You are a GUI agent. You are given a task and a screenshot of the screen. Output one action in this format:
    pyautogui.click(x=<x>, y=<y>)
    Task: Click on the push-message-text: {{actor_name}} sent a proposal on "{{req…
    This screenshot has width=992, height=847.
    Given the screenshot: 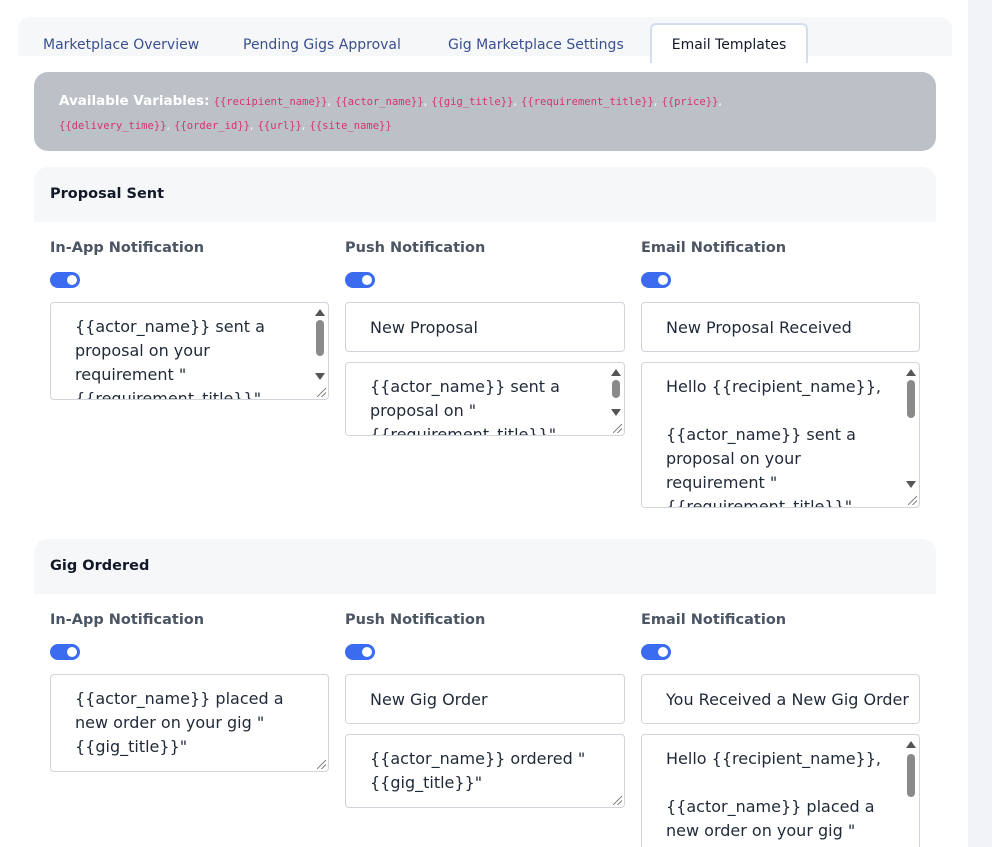 What is the action you would take?
    pyautogui.click(x=467, y=406)
    